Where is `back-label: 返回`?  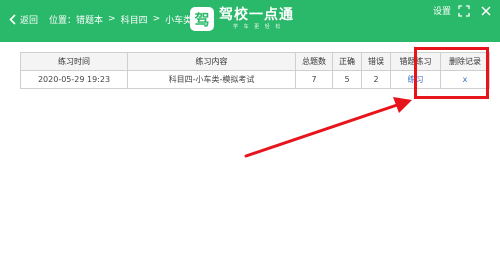
back-label: 返回 is located at coordinates (29, 20).